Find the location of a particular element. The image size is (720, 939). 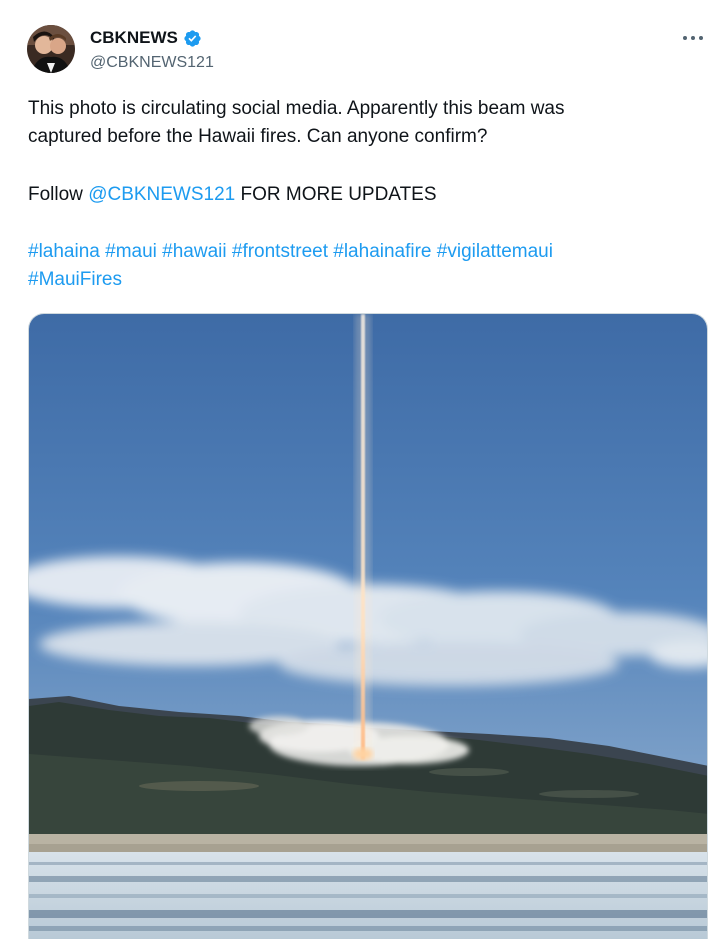

more-options-icon is located at coordinates (693, 38).